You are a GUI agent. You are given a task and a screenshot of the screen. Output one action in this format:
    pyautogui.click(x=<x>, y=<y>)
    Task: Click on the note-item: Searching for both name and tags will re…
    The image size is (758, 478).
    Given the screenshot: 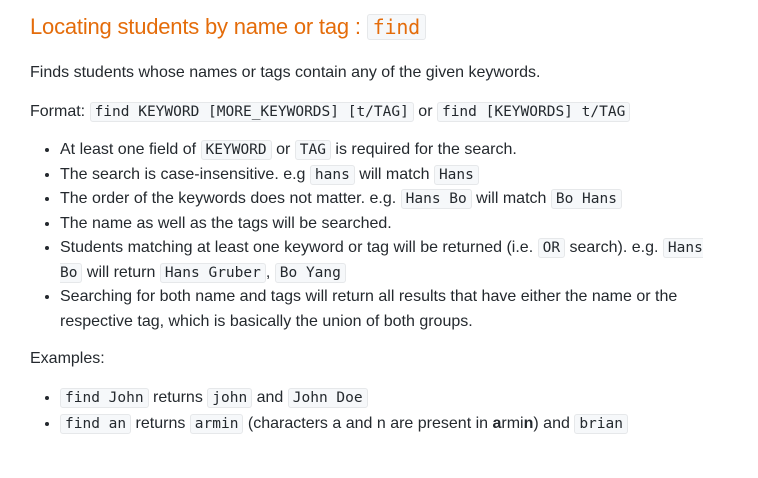 What is the action you would take?
    pyautogui.click(x=394, y=309)
    